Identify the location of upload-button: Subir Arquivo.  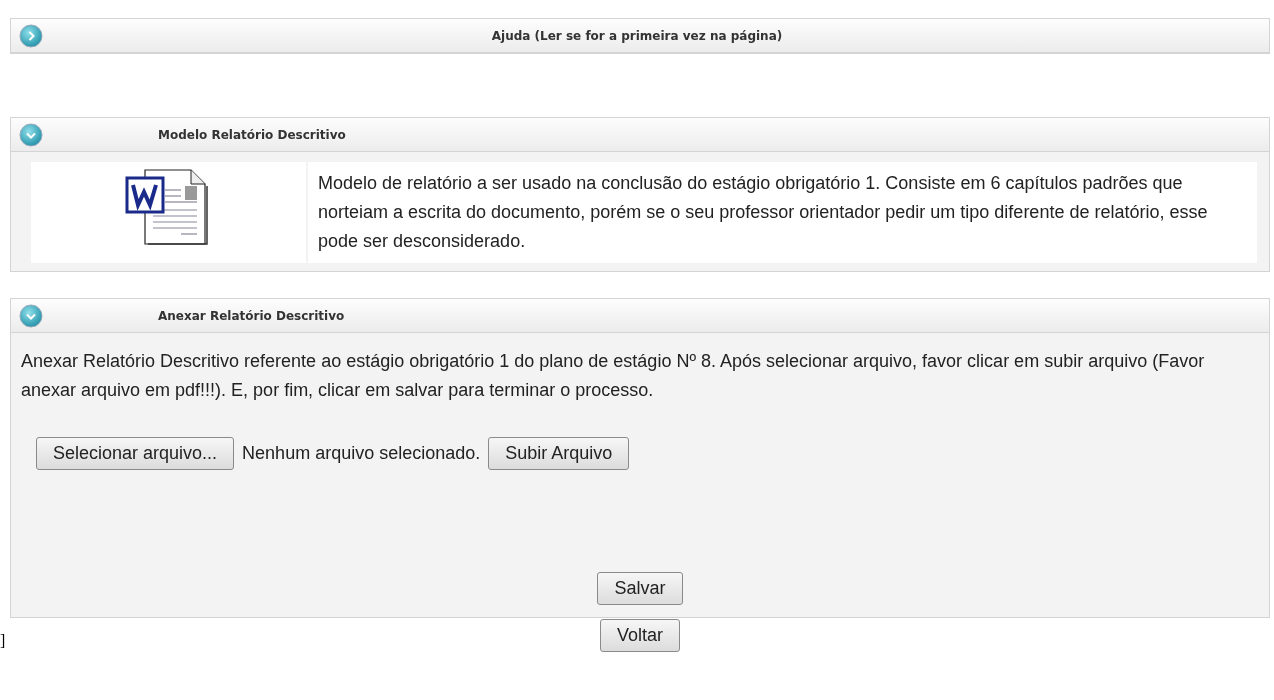
(559, 453).